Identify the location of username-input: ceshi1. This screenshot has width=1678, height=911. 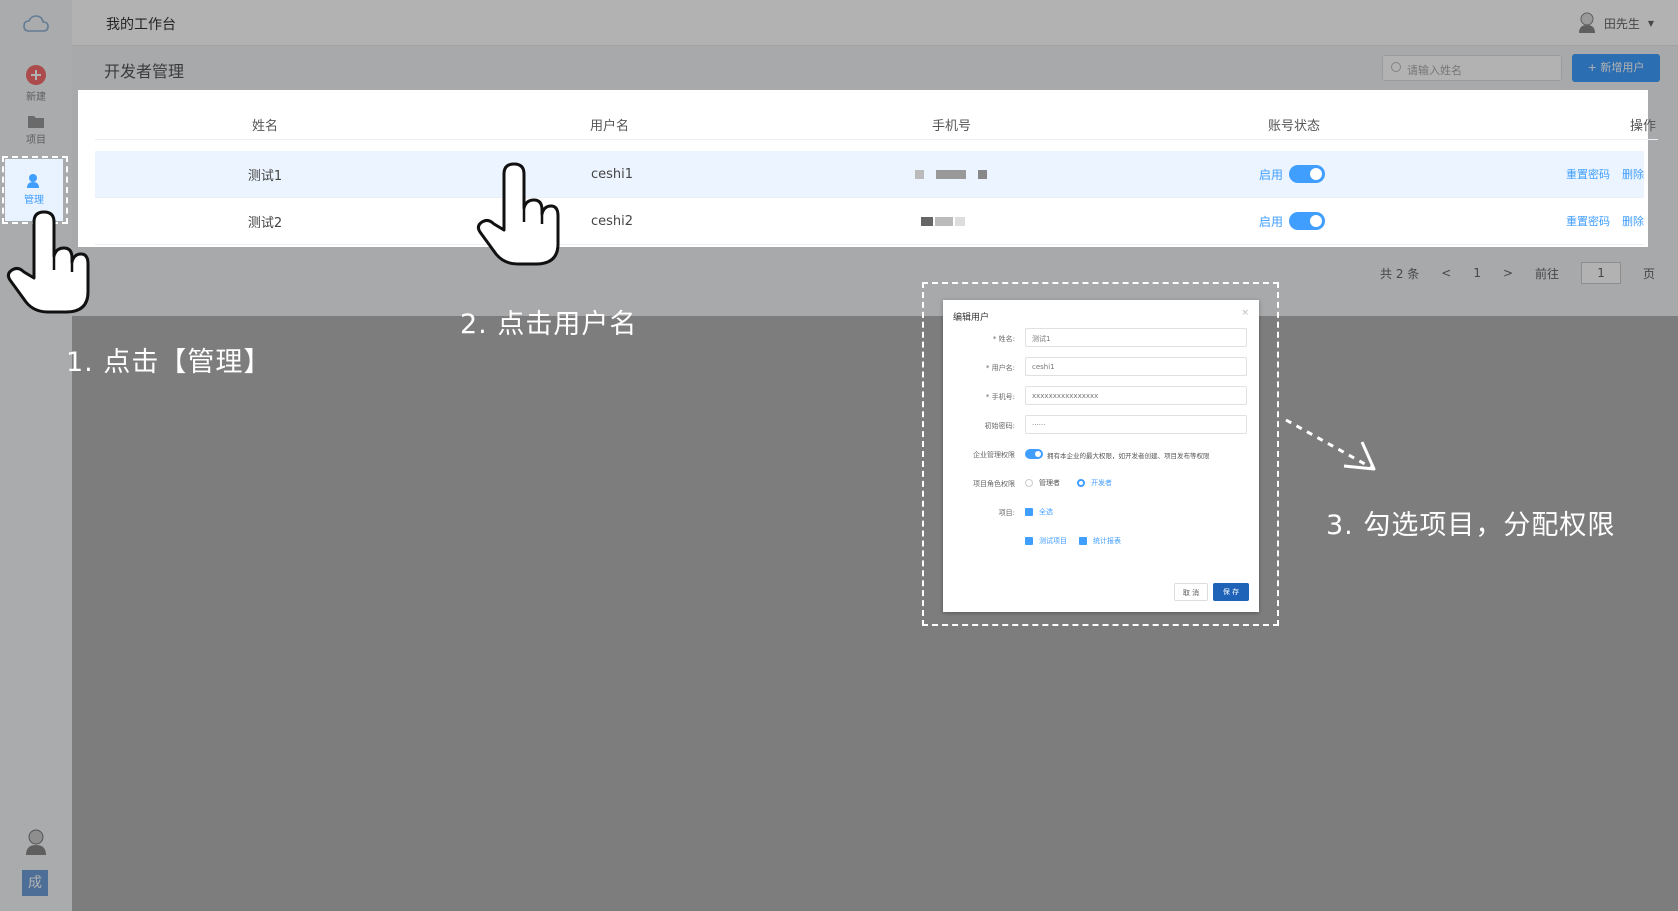
(1136, 366).